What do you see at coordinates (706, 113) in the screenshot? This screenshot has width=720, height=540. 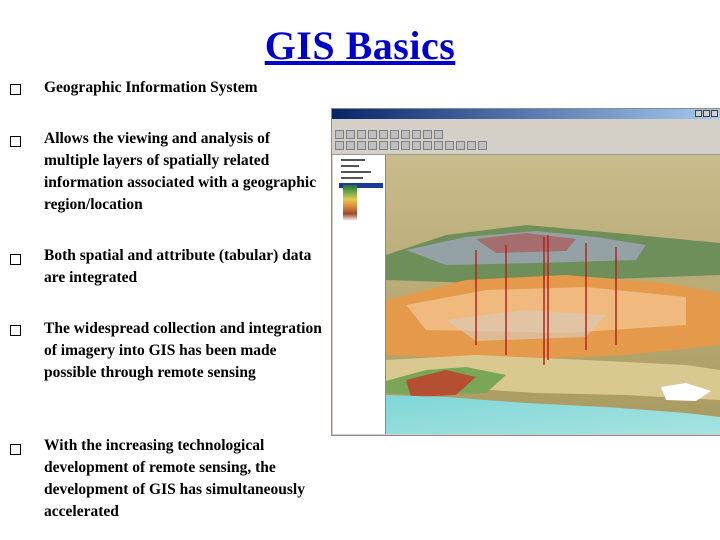 I see `window-buttons` at bounding box center [706, 113].